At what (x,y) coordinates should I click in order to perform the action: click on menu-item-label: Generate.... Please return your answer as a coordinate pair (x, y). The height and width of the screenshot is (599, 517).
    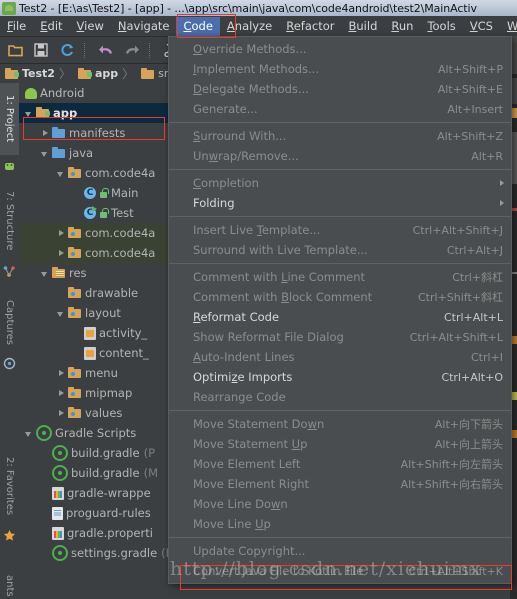
    Looking at the image, I should click on (225, 109).